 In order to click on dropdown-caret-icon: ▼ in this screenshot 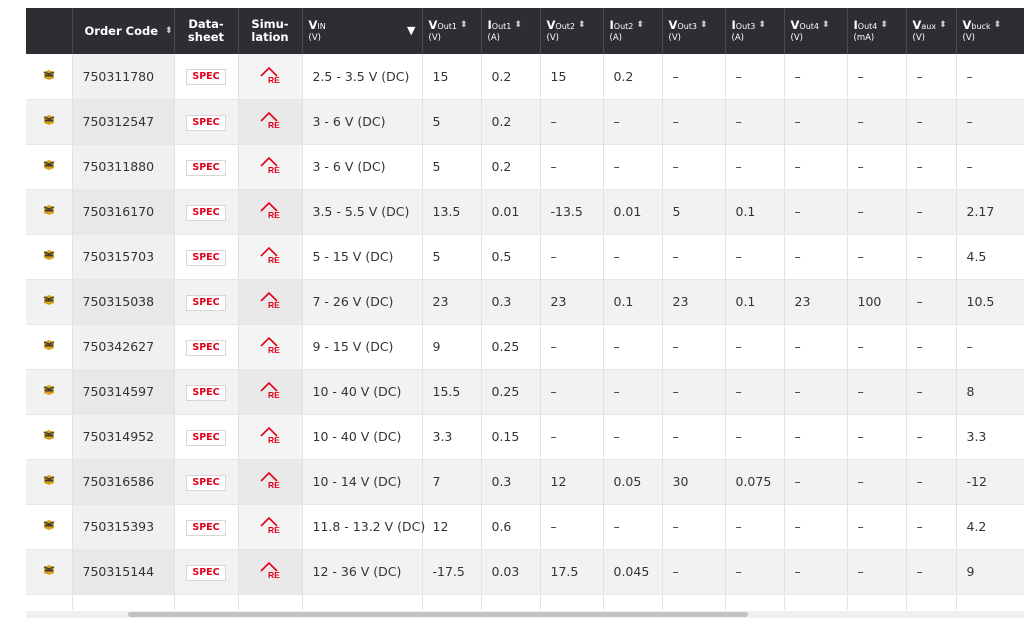, I will do `click(411, 30)`.